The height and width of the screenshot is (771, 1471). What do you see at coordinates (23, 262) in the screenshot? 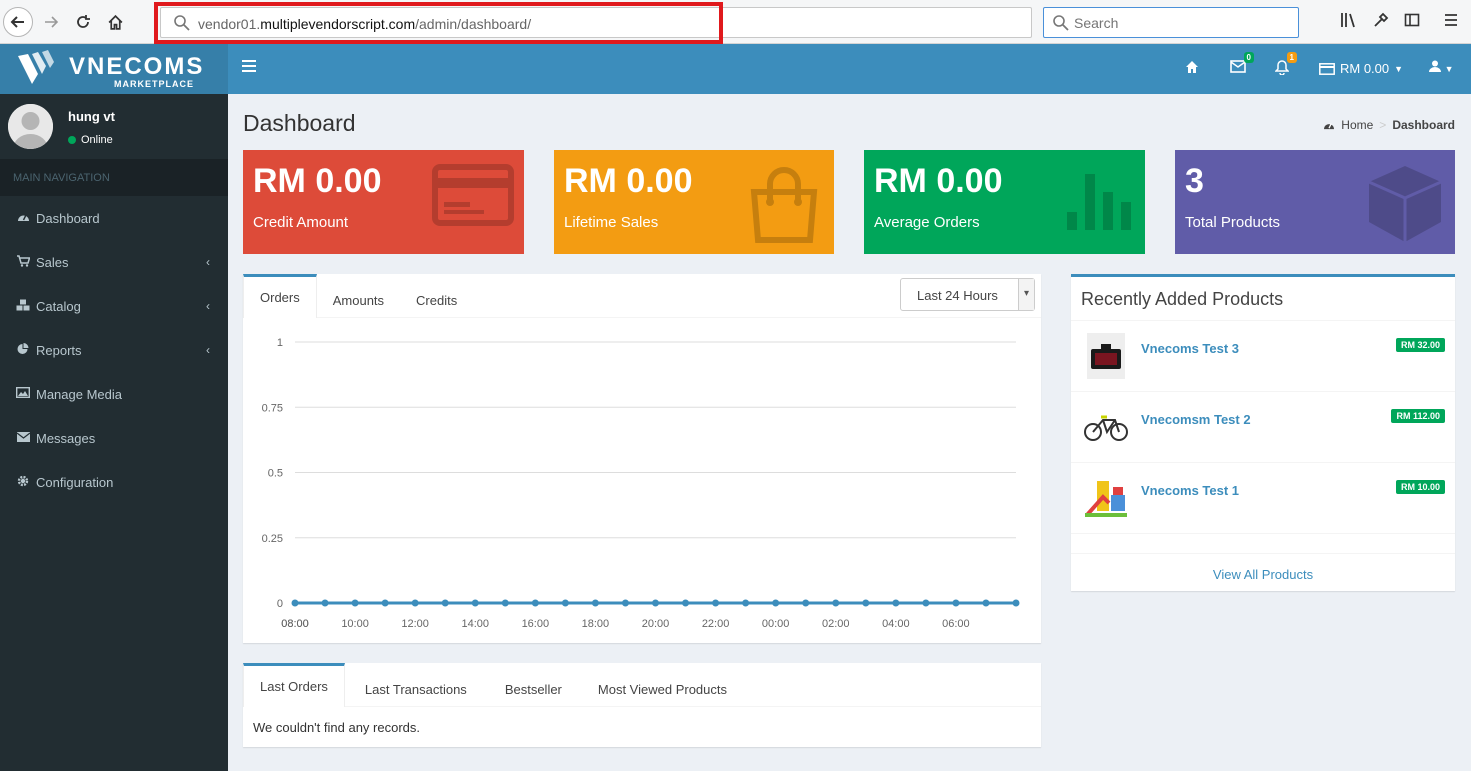
I see `cart-icon` at bounding box center [23, 262].